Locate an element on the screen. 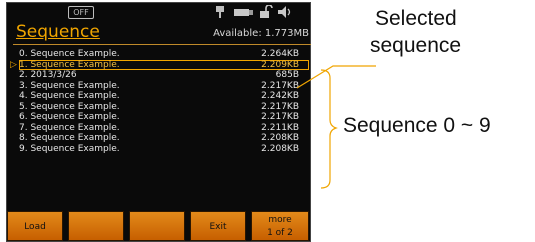  selected-callout-line is located at coordinates (336, 77).